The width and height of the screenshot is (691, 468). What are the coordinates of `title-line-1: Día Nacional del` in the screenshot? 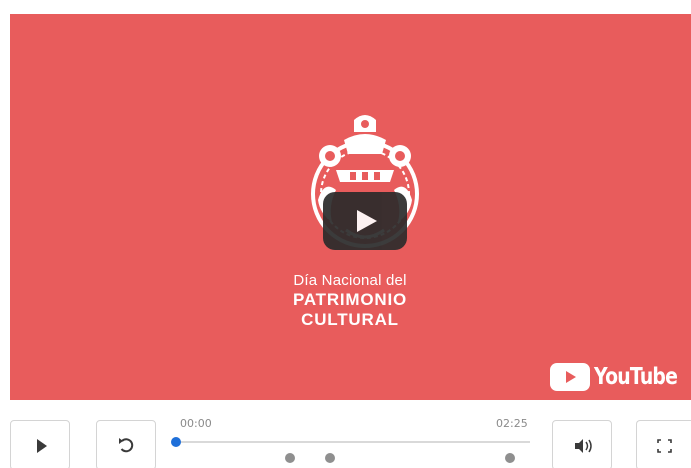 It's located at (350, 280).